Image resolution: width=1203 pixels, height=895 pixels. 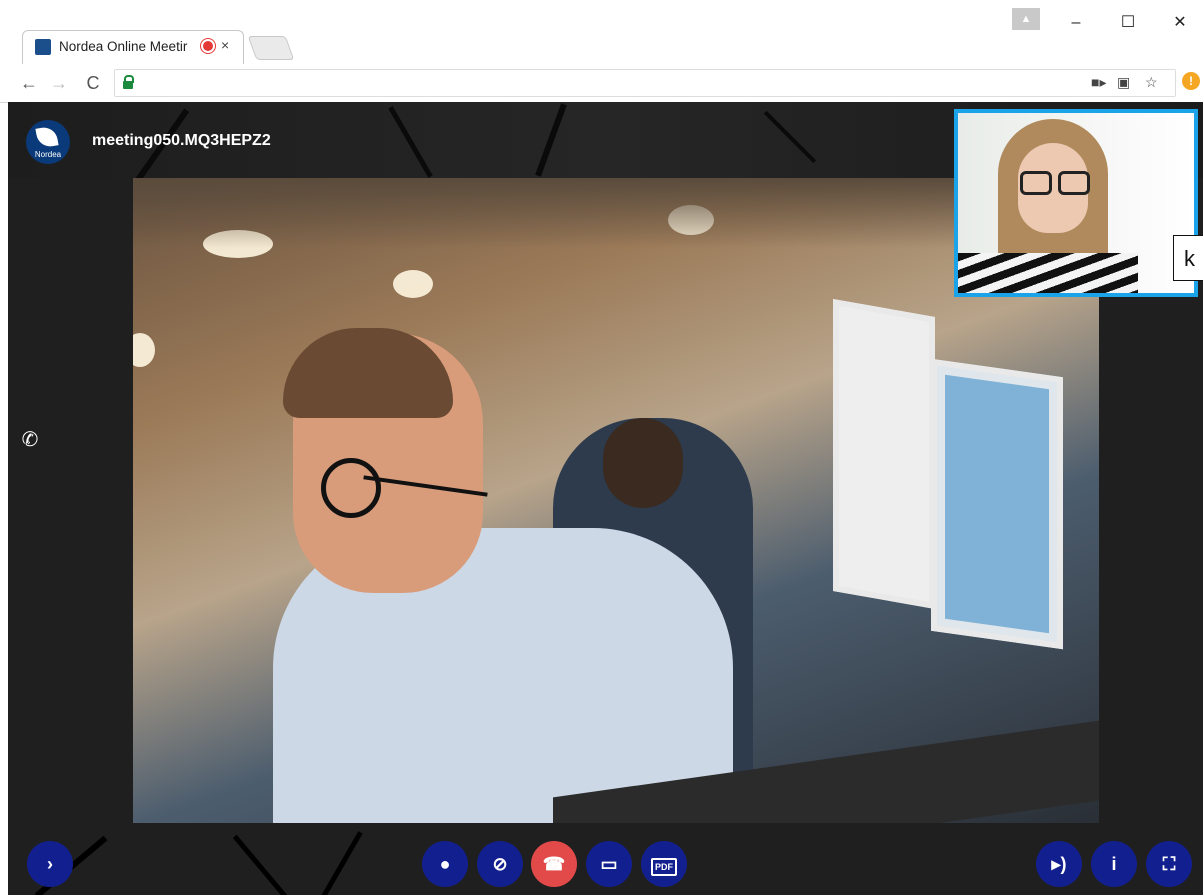 I want to click on hang-up-button: ☎, so click(x=554, y=864).